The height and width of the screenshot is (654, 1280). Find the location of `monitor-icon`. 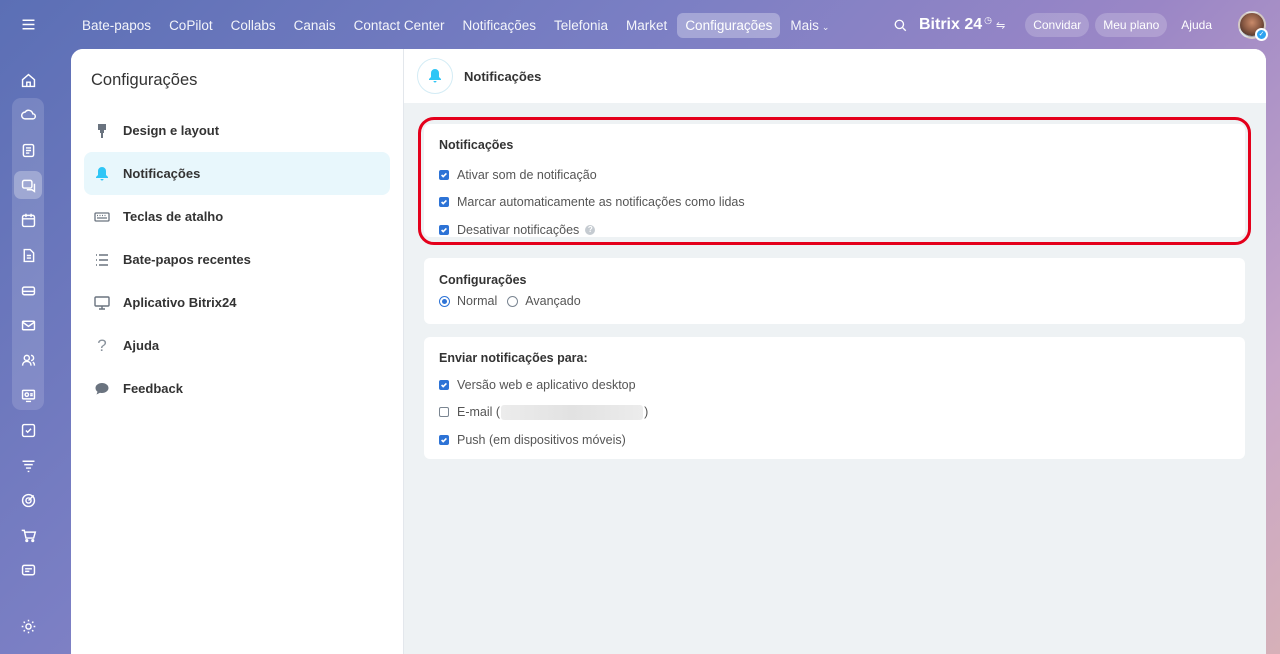

monitor-icon is located at coordinates (102, 303).